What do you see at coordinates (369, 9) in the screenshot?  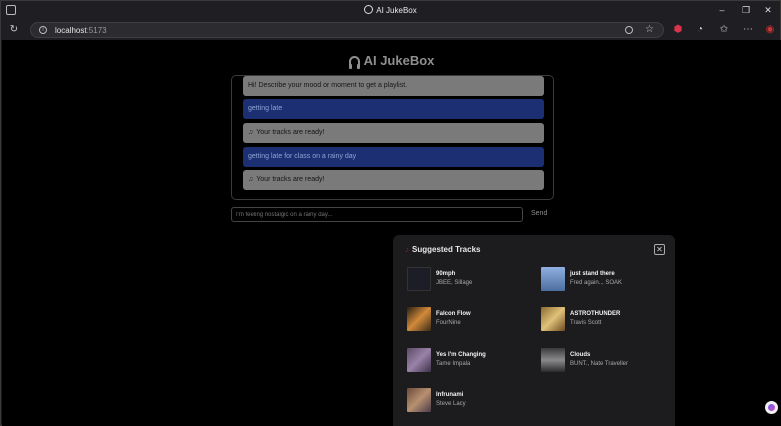 I see `globe-icon` at bounding box center [369, 9].